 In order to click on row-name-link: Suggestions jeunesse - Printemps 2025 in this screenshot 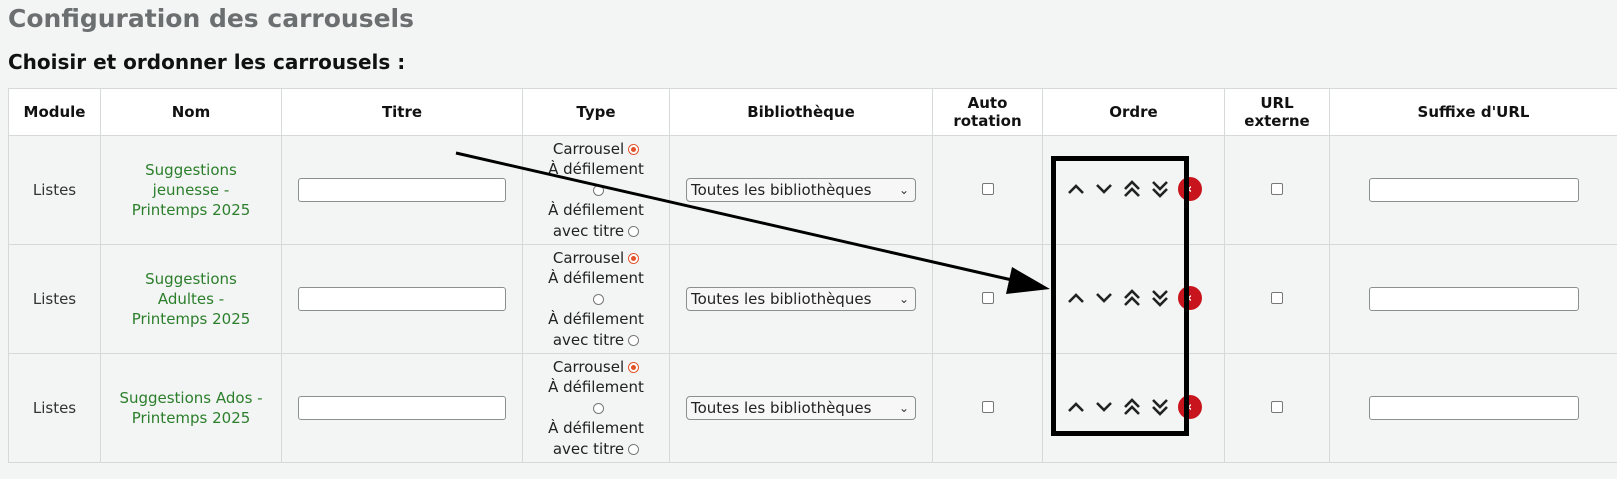, I will do `click(191, 190)`.